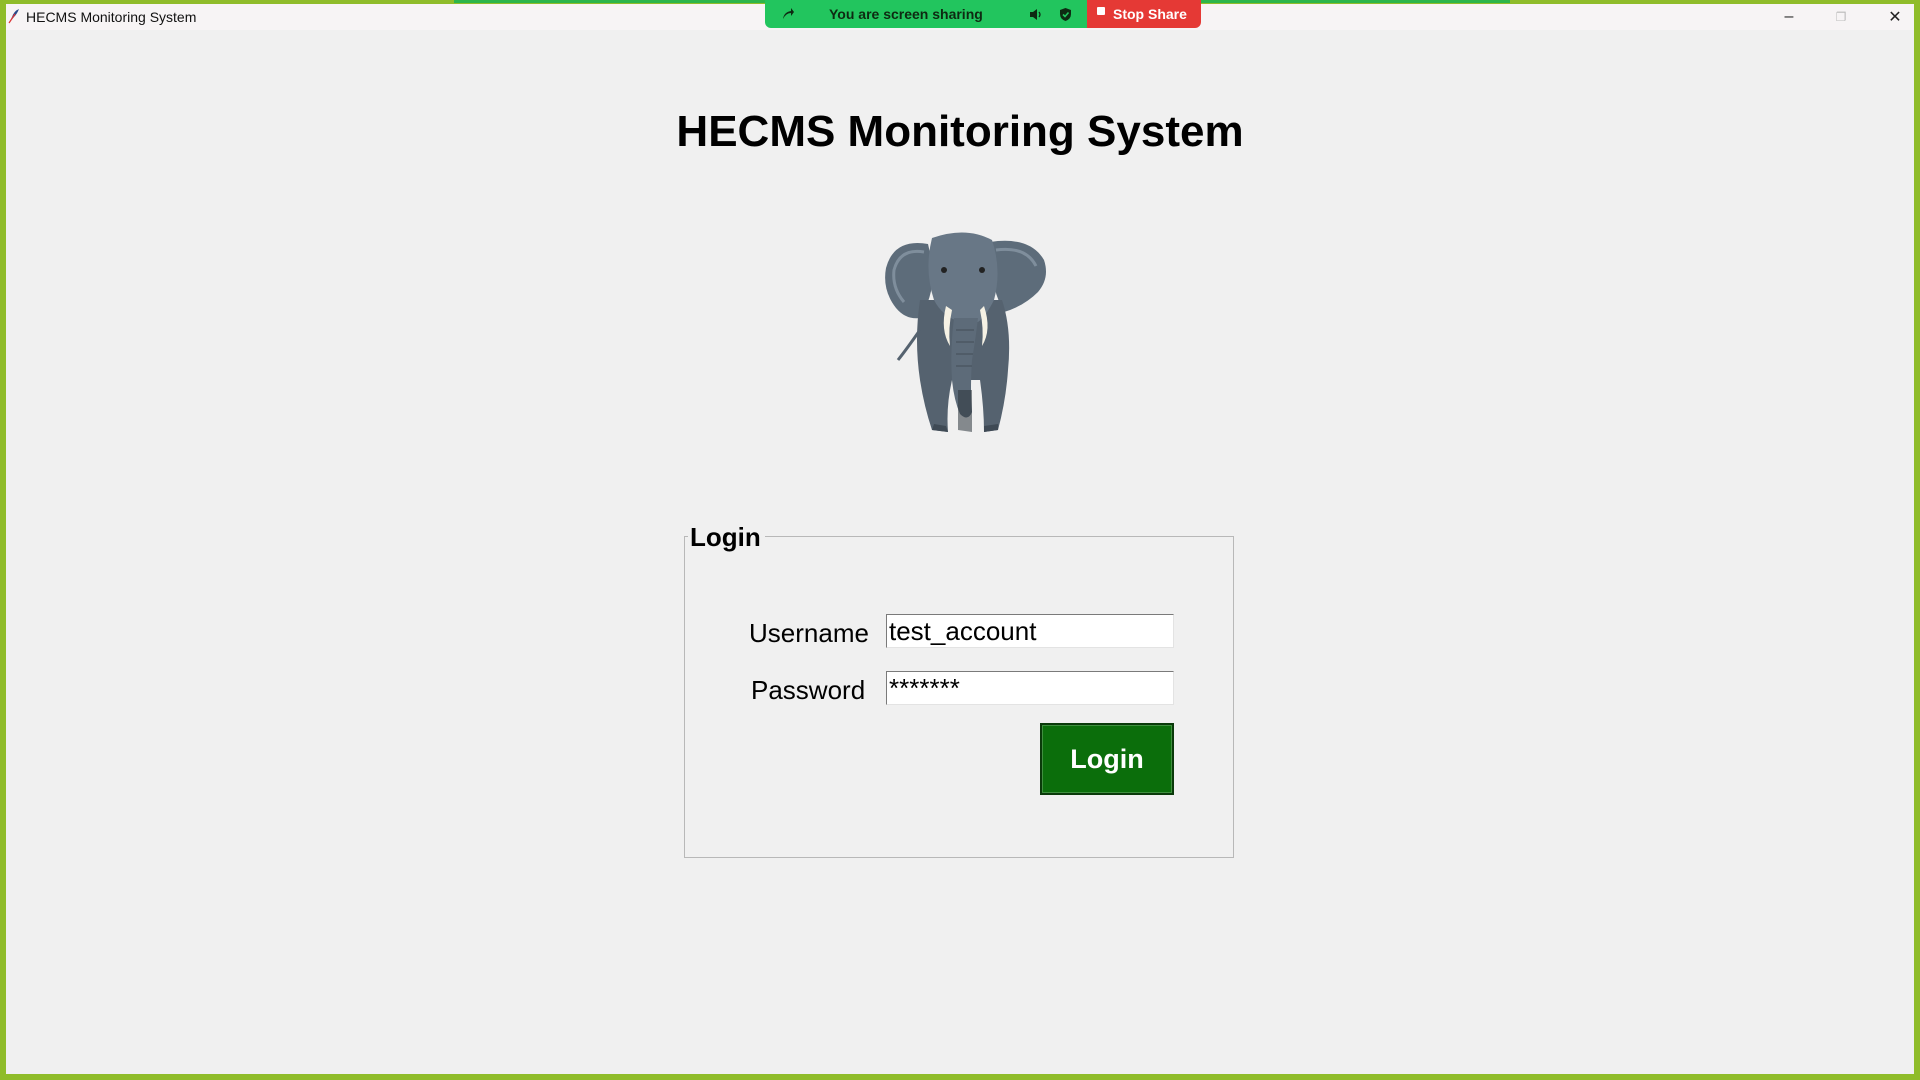  I want to click on password-label: Password, so click(808, 690).